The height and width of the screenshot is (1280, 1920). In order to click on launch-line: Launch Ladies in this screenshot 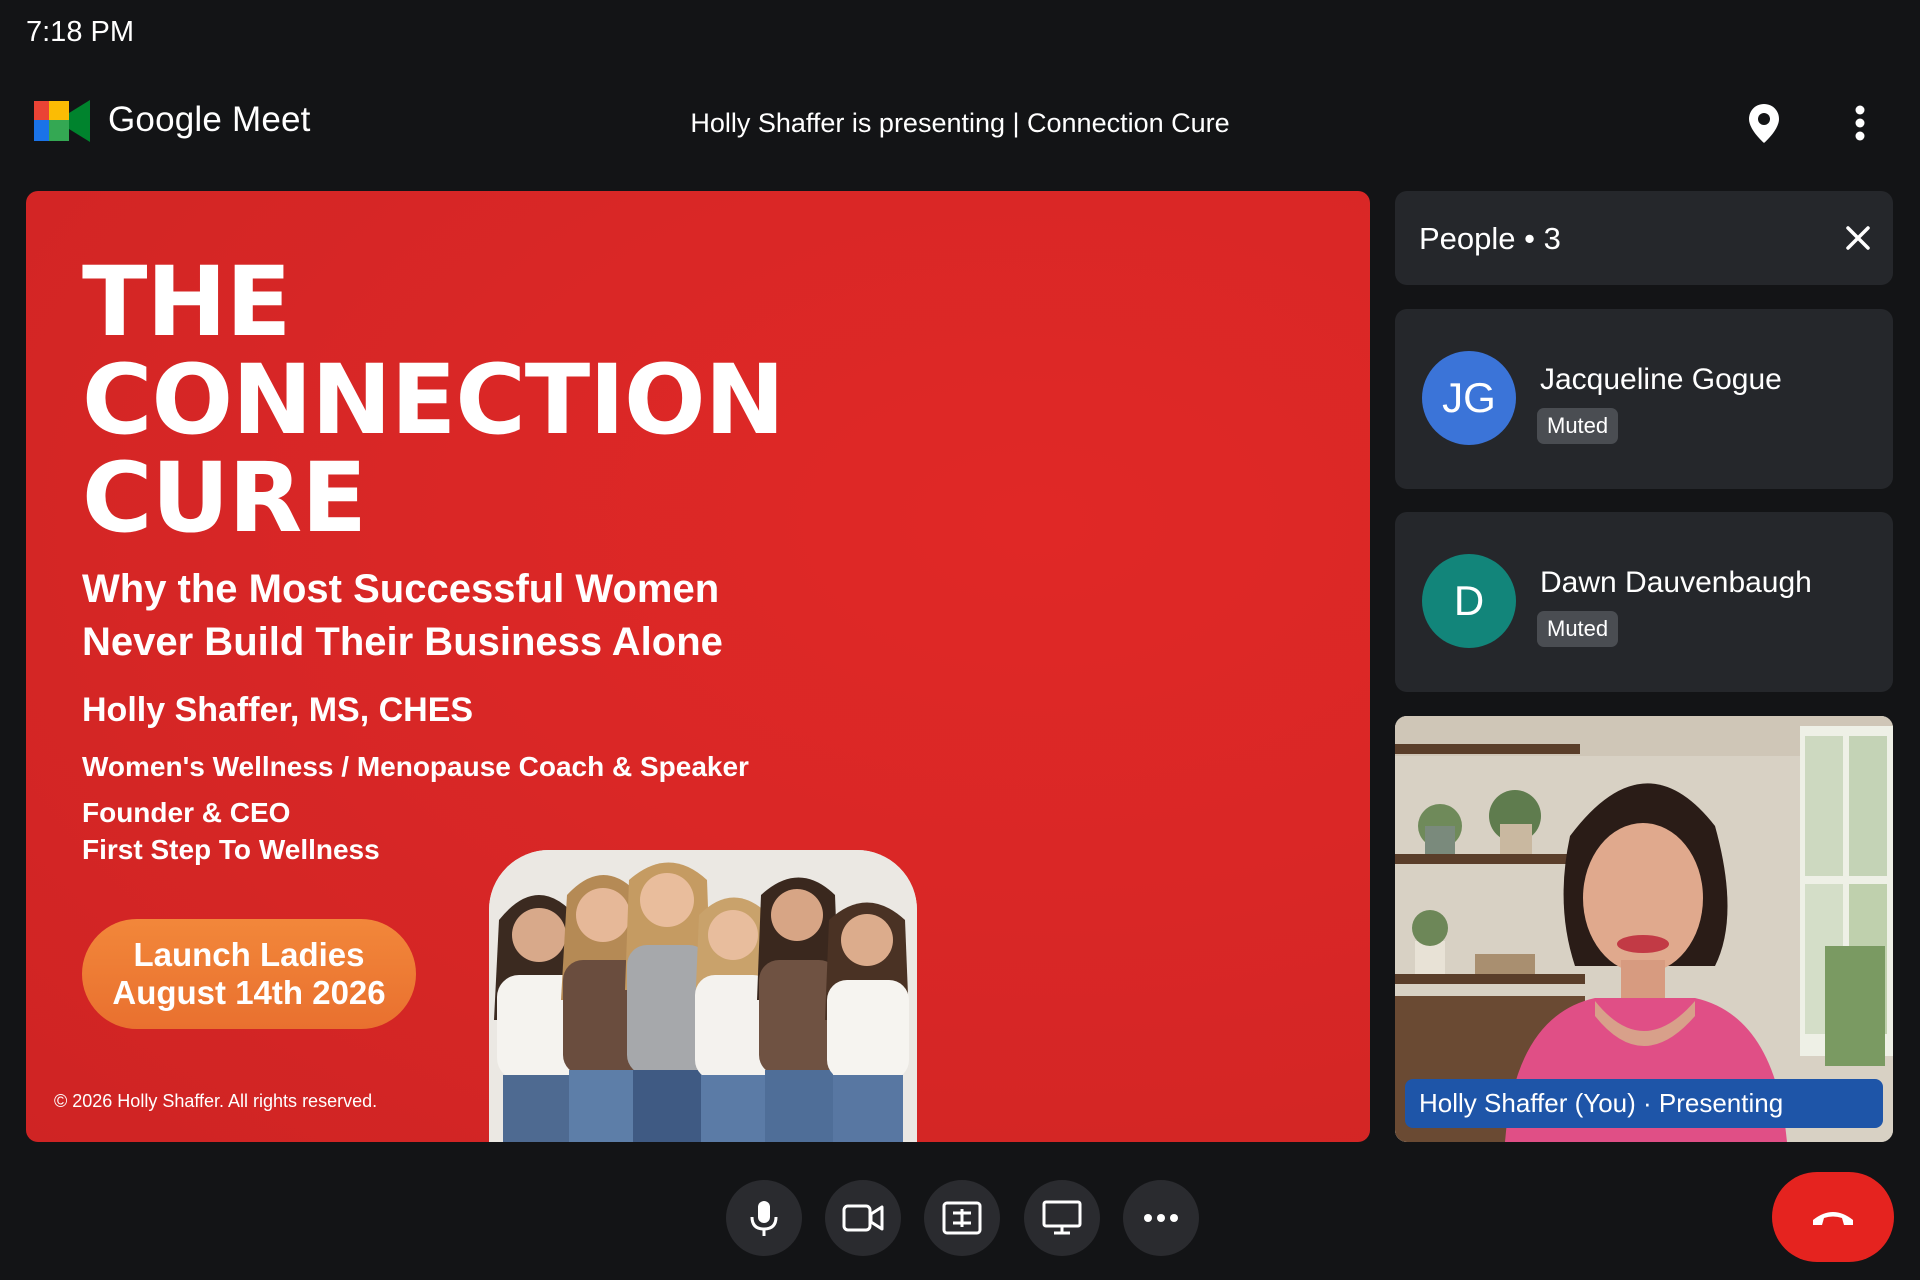, I will do `click(249, 954)`.